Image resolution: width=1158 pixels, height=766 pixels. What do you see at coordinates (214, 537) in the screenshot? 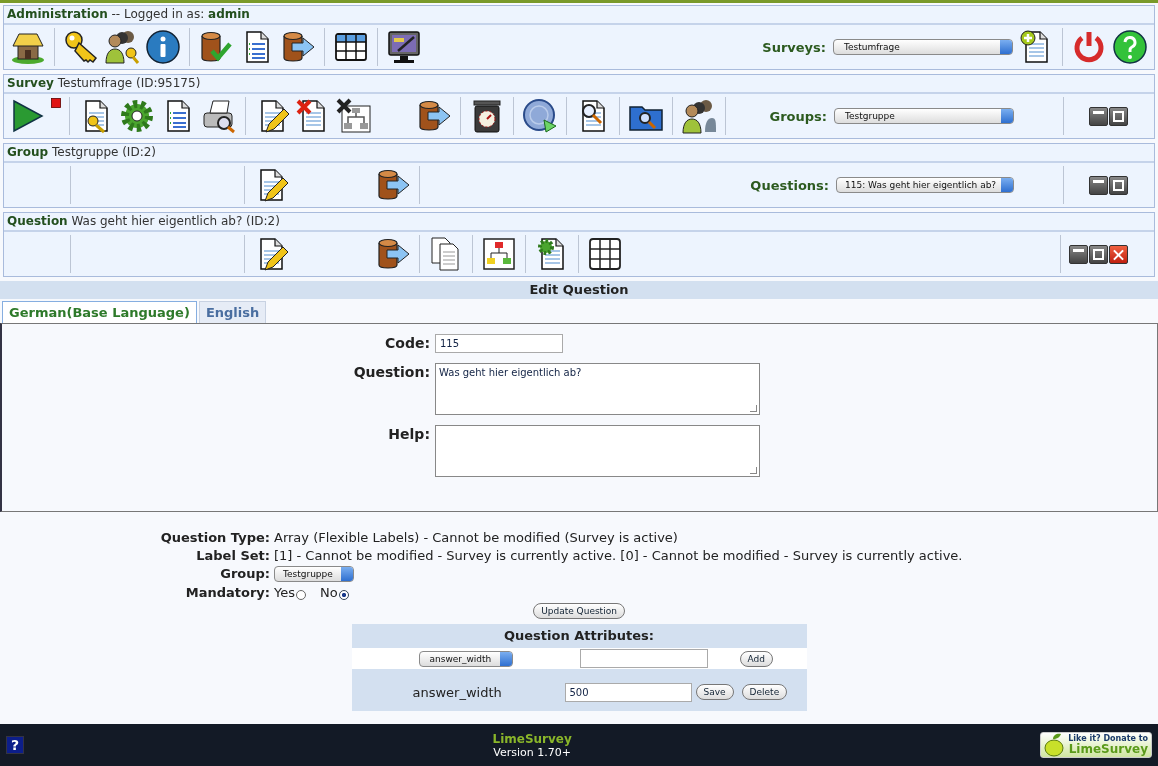
I see `detail-label: Question Type:` at bounding box center [214, 537].